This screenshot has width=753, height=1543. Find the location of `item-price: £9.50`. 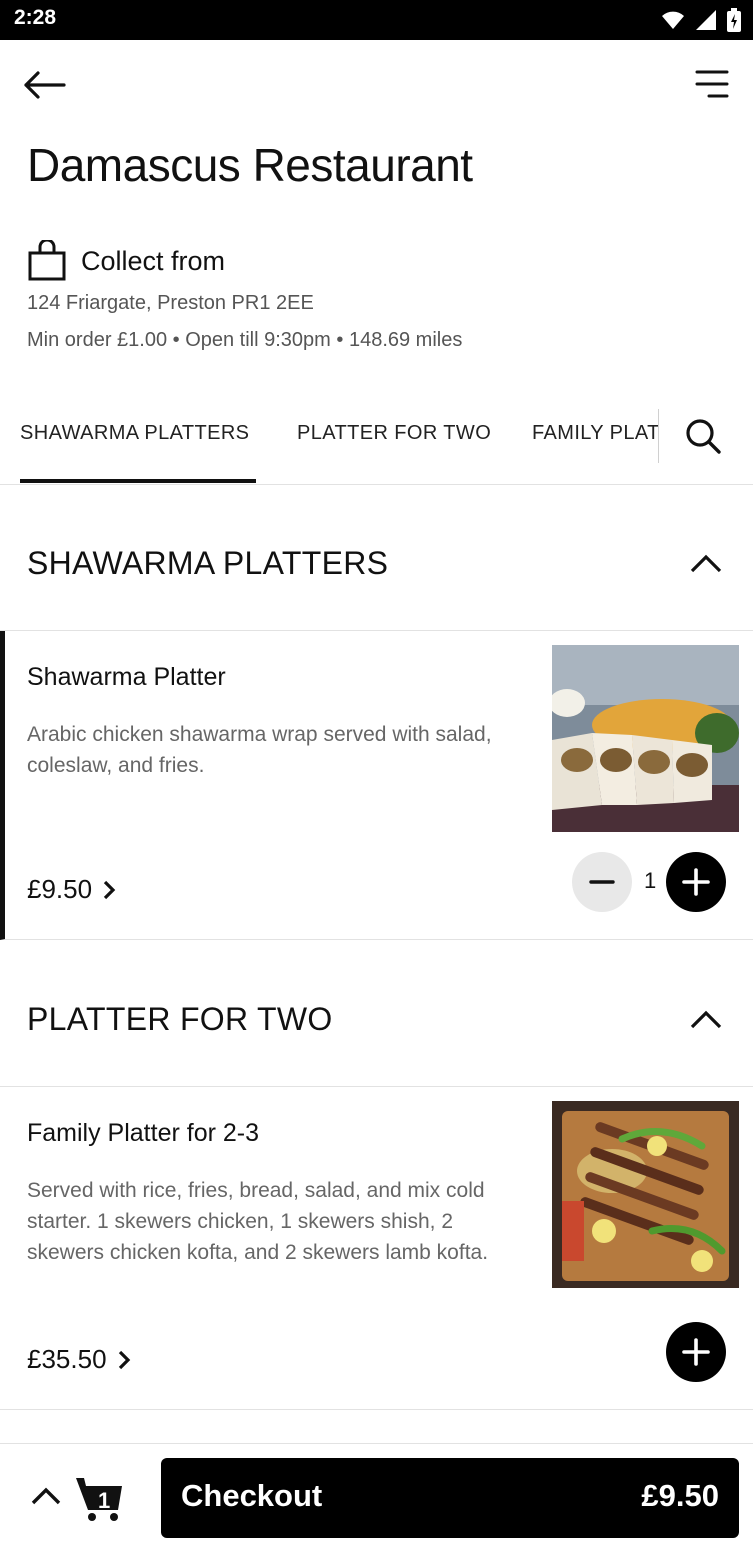

item-price: £9.50 is located at coordinates (60, 889).